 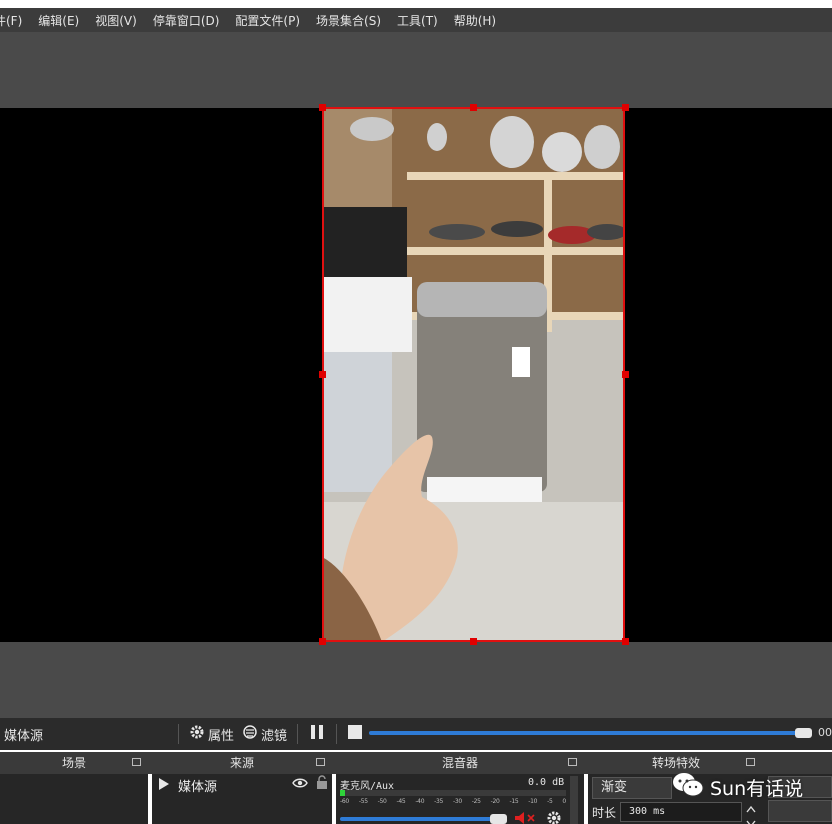 I want to click on watermark: Sun有话说, so click(x=737, y=787).